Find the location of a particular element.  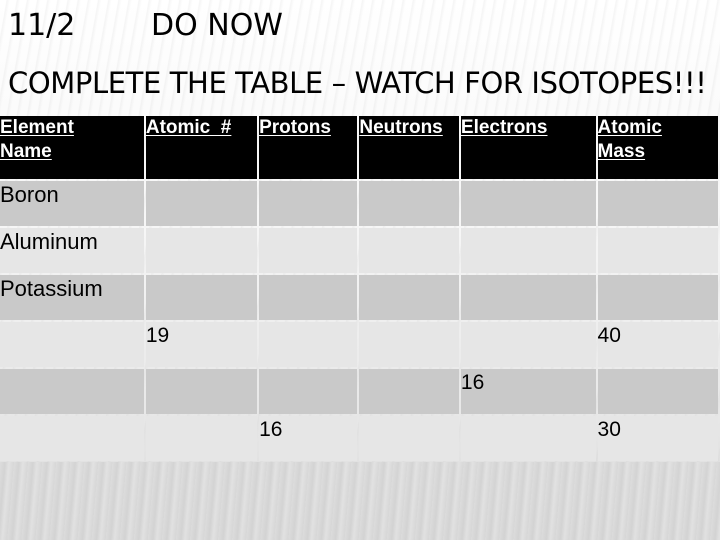

table-row: 16 is located at coordinates (359, 391).